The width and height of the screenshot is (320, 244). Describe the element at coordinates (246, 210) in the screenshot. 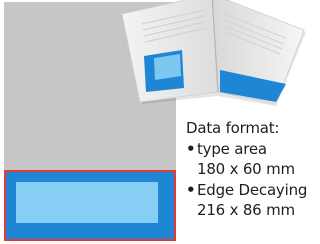

I see `spec-item-dimensions: 216 x 86 mm` at that location.